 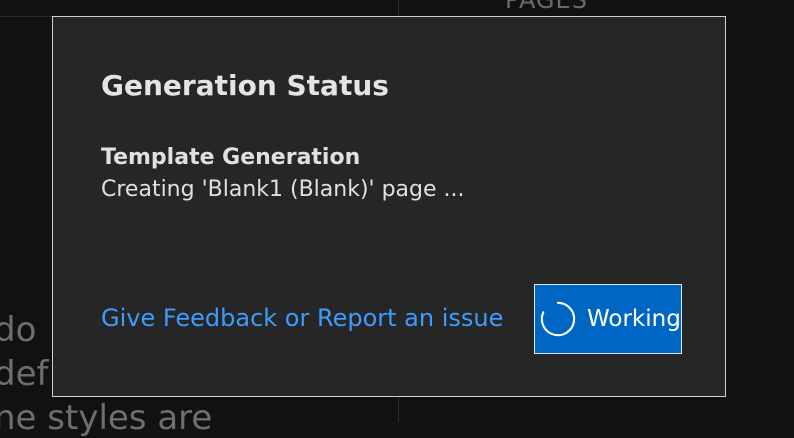 What do you see at coordinates (245, 85) in the screenshot?
I see `dialog-title: Generation Status` at bounding box center [245, 85].